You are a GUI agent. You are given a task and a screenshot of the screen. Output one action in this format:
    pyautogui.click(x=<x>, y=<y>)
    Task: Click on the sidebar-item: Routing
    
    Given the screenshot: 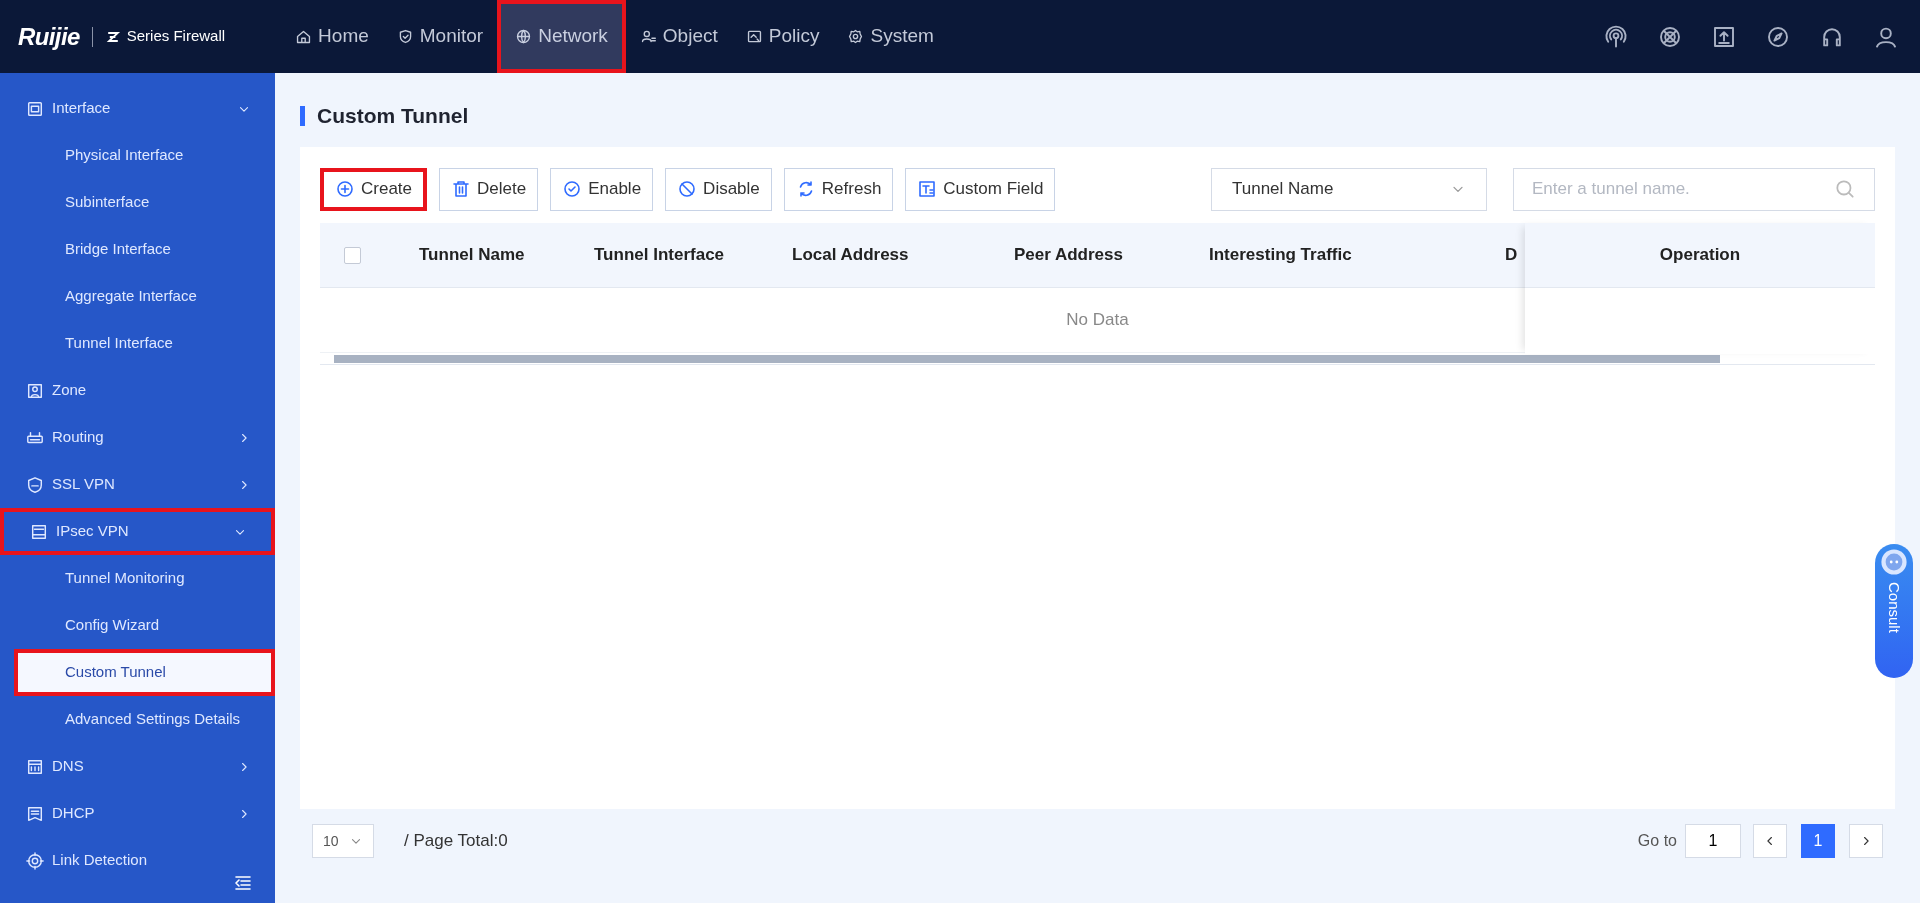 What is the action you would take?
    pyautogui.click(x=137, y=437)
    